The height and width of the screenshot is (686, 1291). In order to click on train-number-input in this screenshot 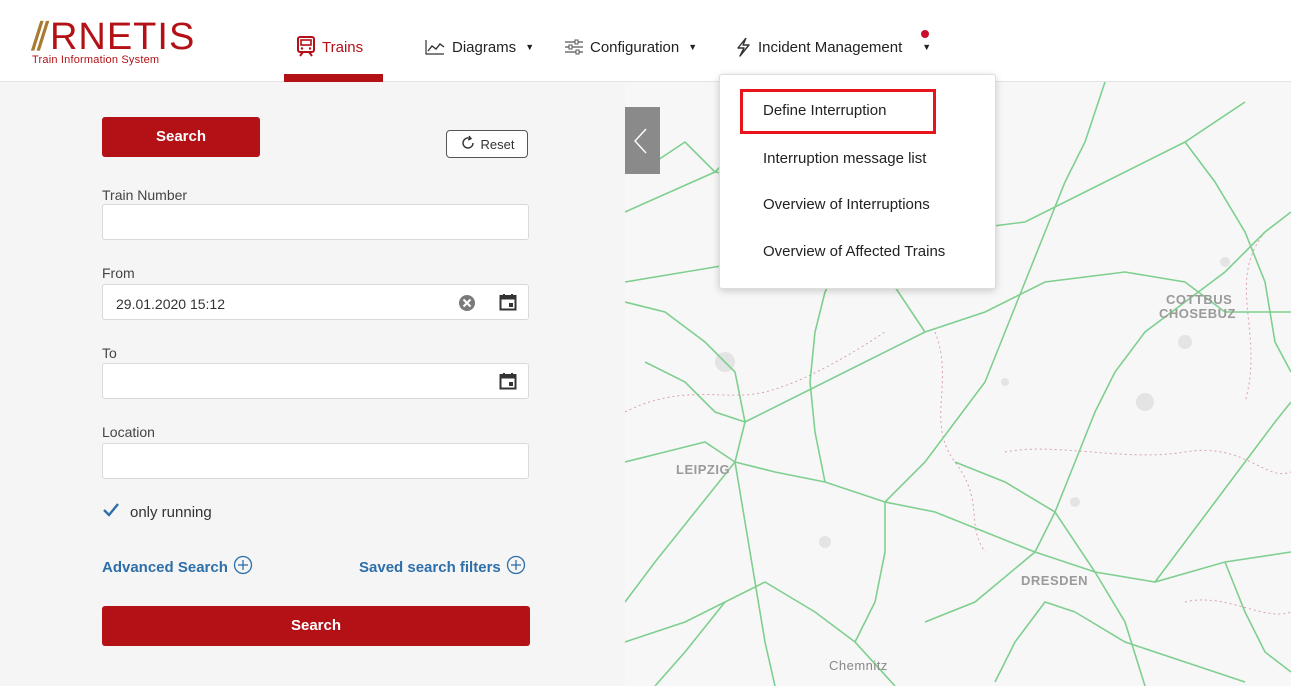, I will do `click(315, 222)`.